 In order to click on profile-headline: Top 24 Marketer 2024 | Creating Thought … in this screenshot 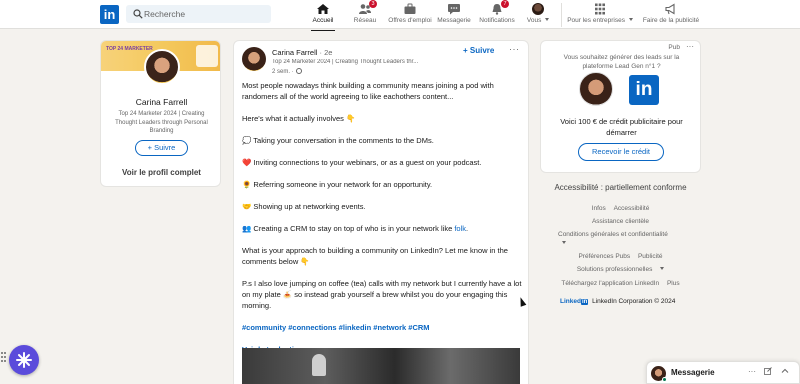, I will do `click(161, 122)`.